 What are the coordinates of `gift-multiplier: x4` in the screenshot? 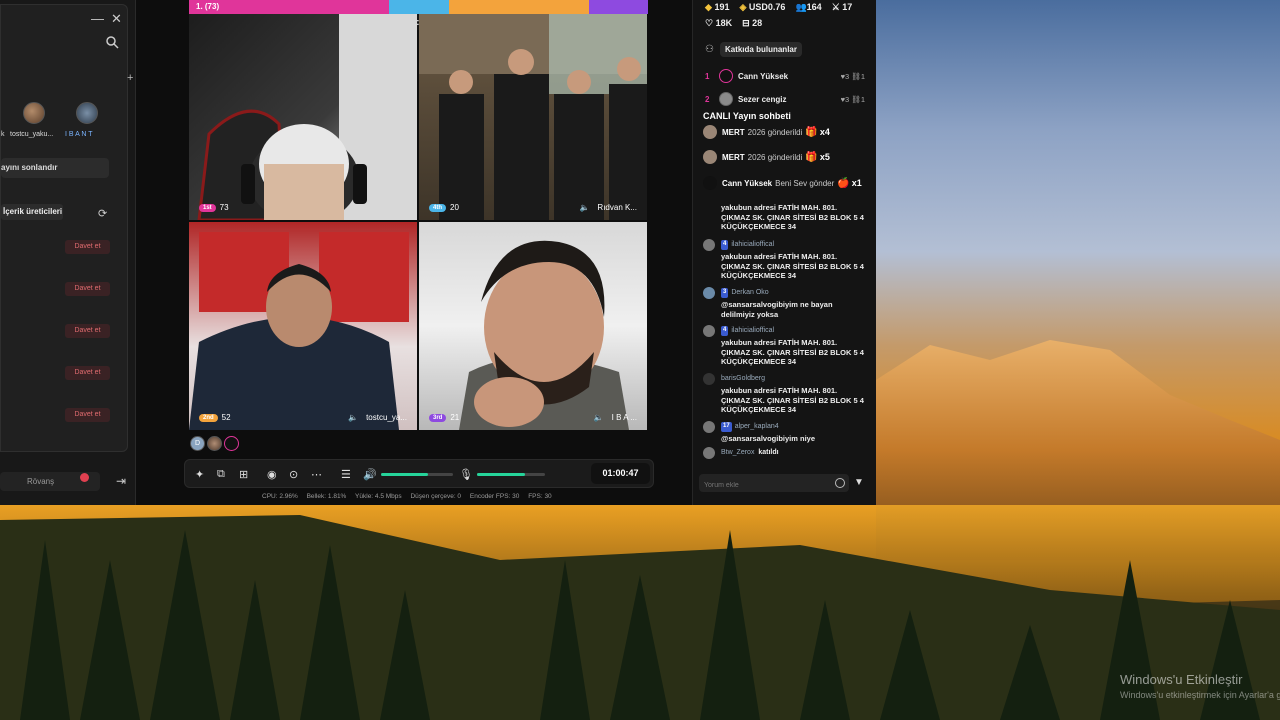 It's located at (824, 132).